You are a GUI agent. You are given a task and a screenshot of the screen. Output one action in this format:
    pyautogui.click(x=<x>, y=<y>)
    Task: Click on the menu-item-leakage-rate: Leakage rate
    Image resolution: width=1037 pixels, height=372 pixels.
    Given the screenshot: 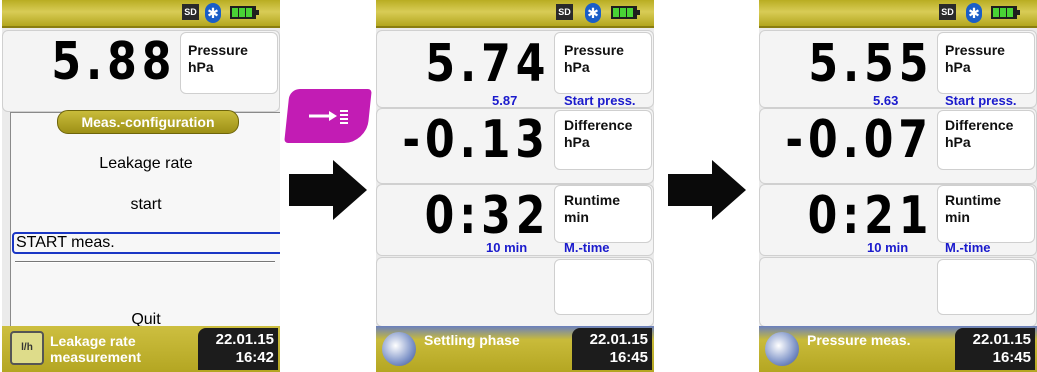 What is the action you would take?
    pyautogui.click(x=145, y=164)
    